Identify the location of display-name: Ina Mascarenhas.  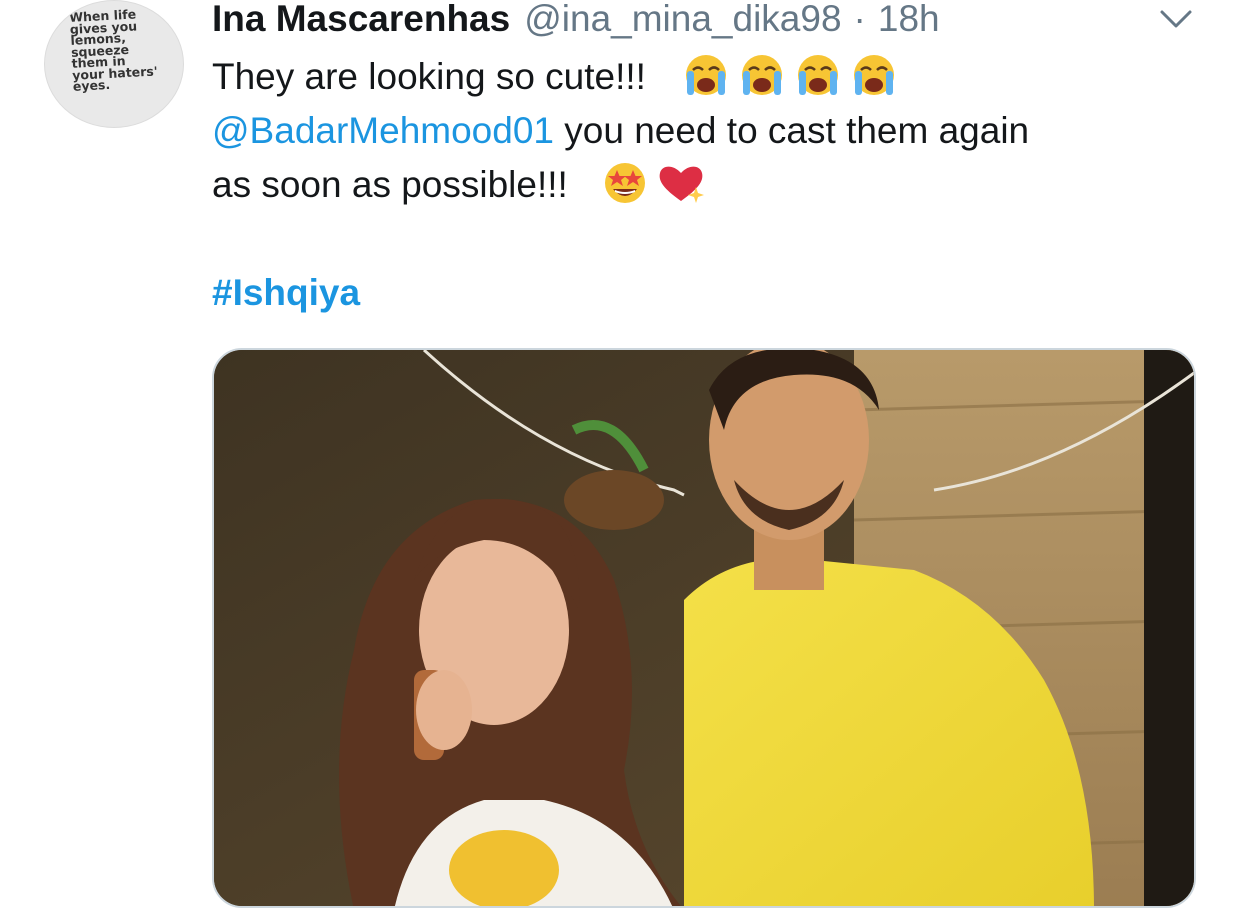
(361, 22).